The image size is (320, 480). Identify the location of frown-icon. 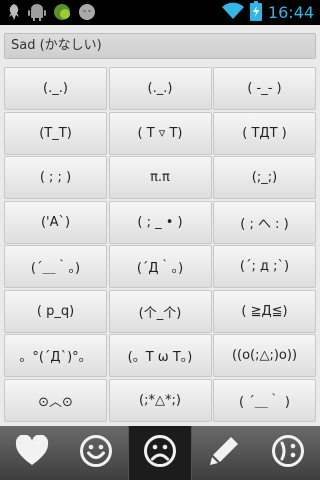
(160, 453).